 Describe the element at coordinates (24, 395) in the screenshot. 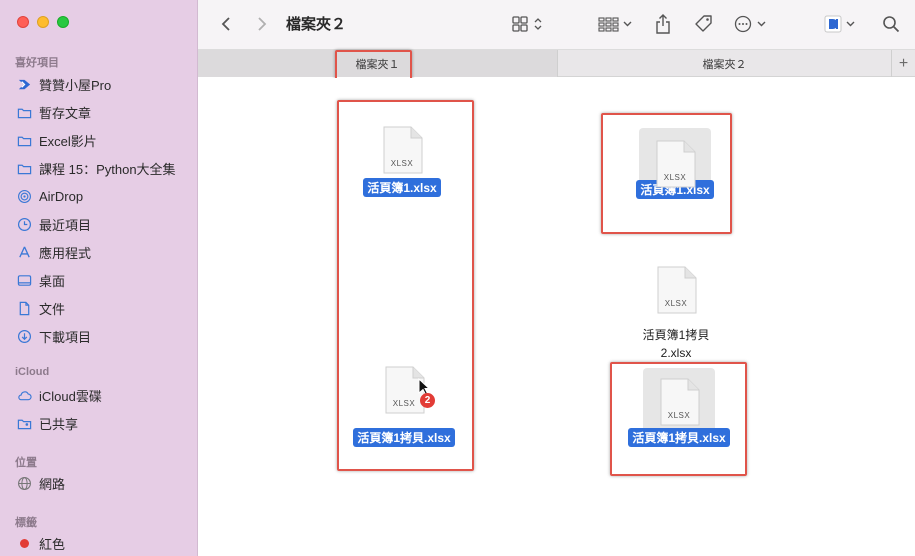

I see `cloud-icon` at that location.